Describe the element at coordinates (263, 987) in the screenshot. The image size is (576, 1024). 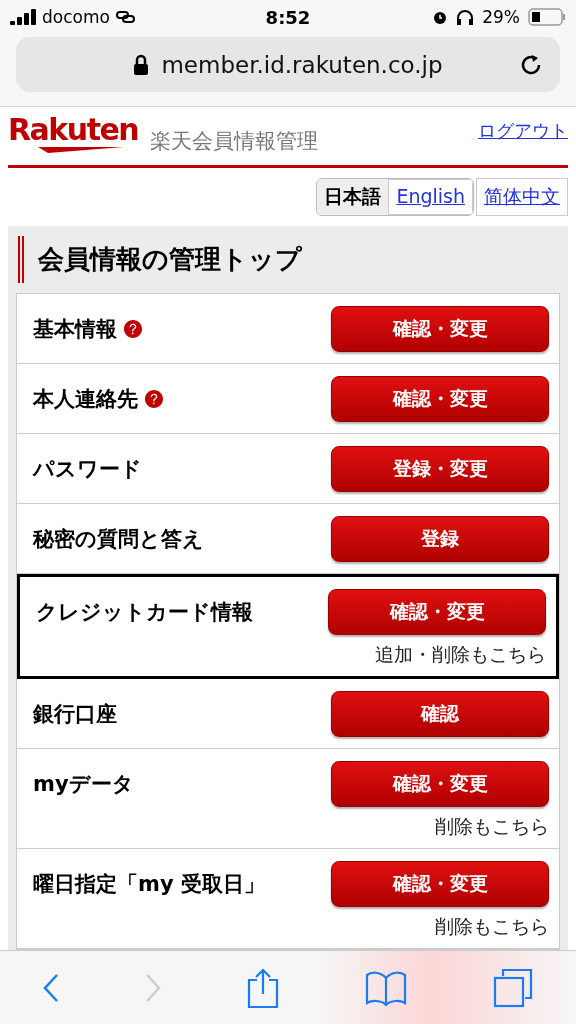
I see `share-icon` at that location.